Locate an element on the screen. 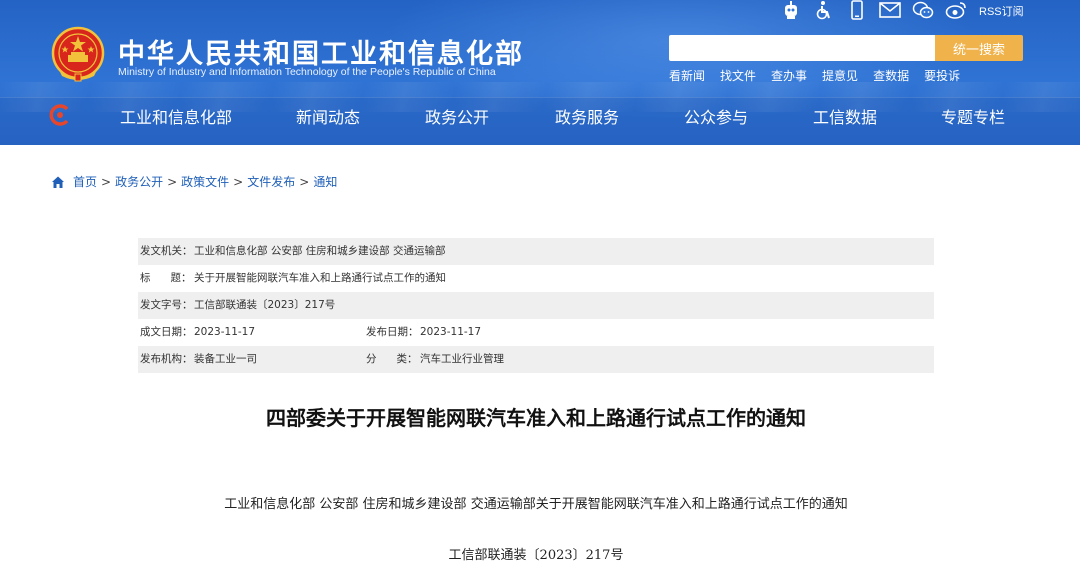  published-date-label: 发布日期： is located at coordinates (392, 332).